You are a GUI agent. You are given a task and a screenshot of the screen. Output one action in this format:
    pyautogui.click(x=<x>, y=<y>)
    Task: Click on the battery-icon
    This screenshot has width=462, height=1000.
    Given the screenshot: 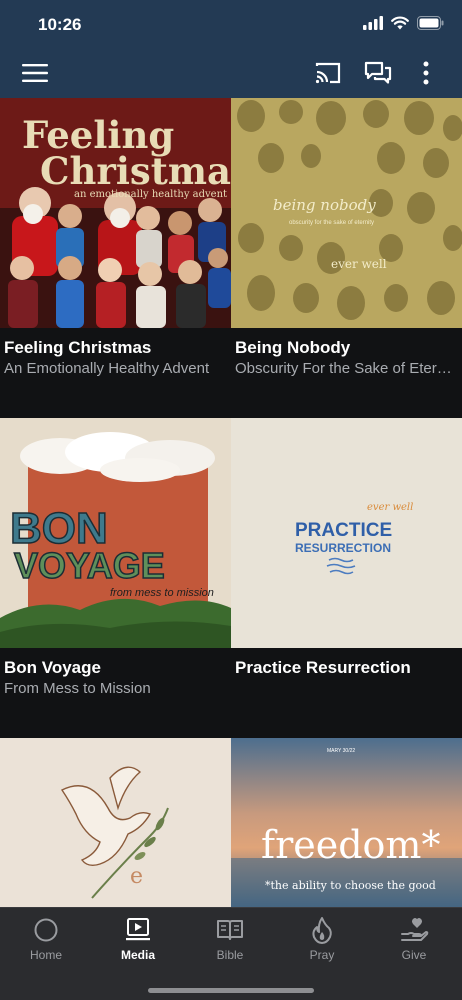 What is the action you would take?
    pyautogui.click(x=430, y=23)
    